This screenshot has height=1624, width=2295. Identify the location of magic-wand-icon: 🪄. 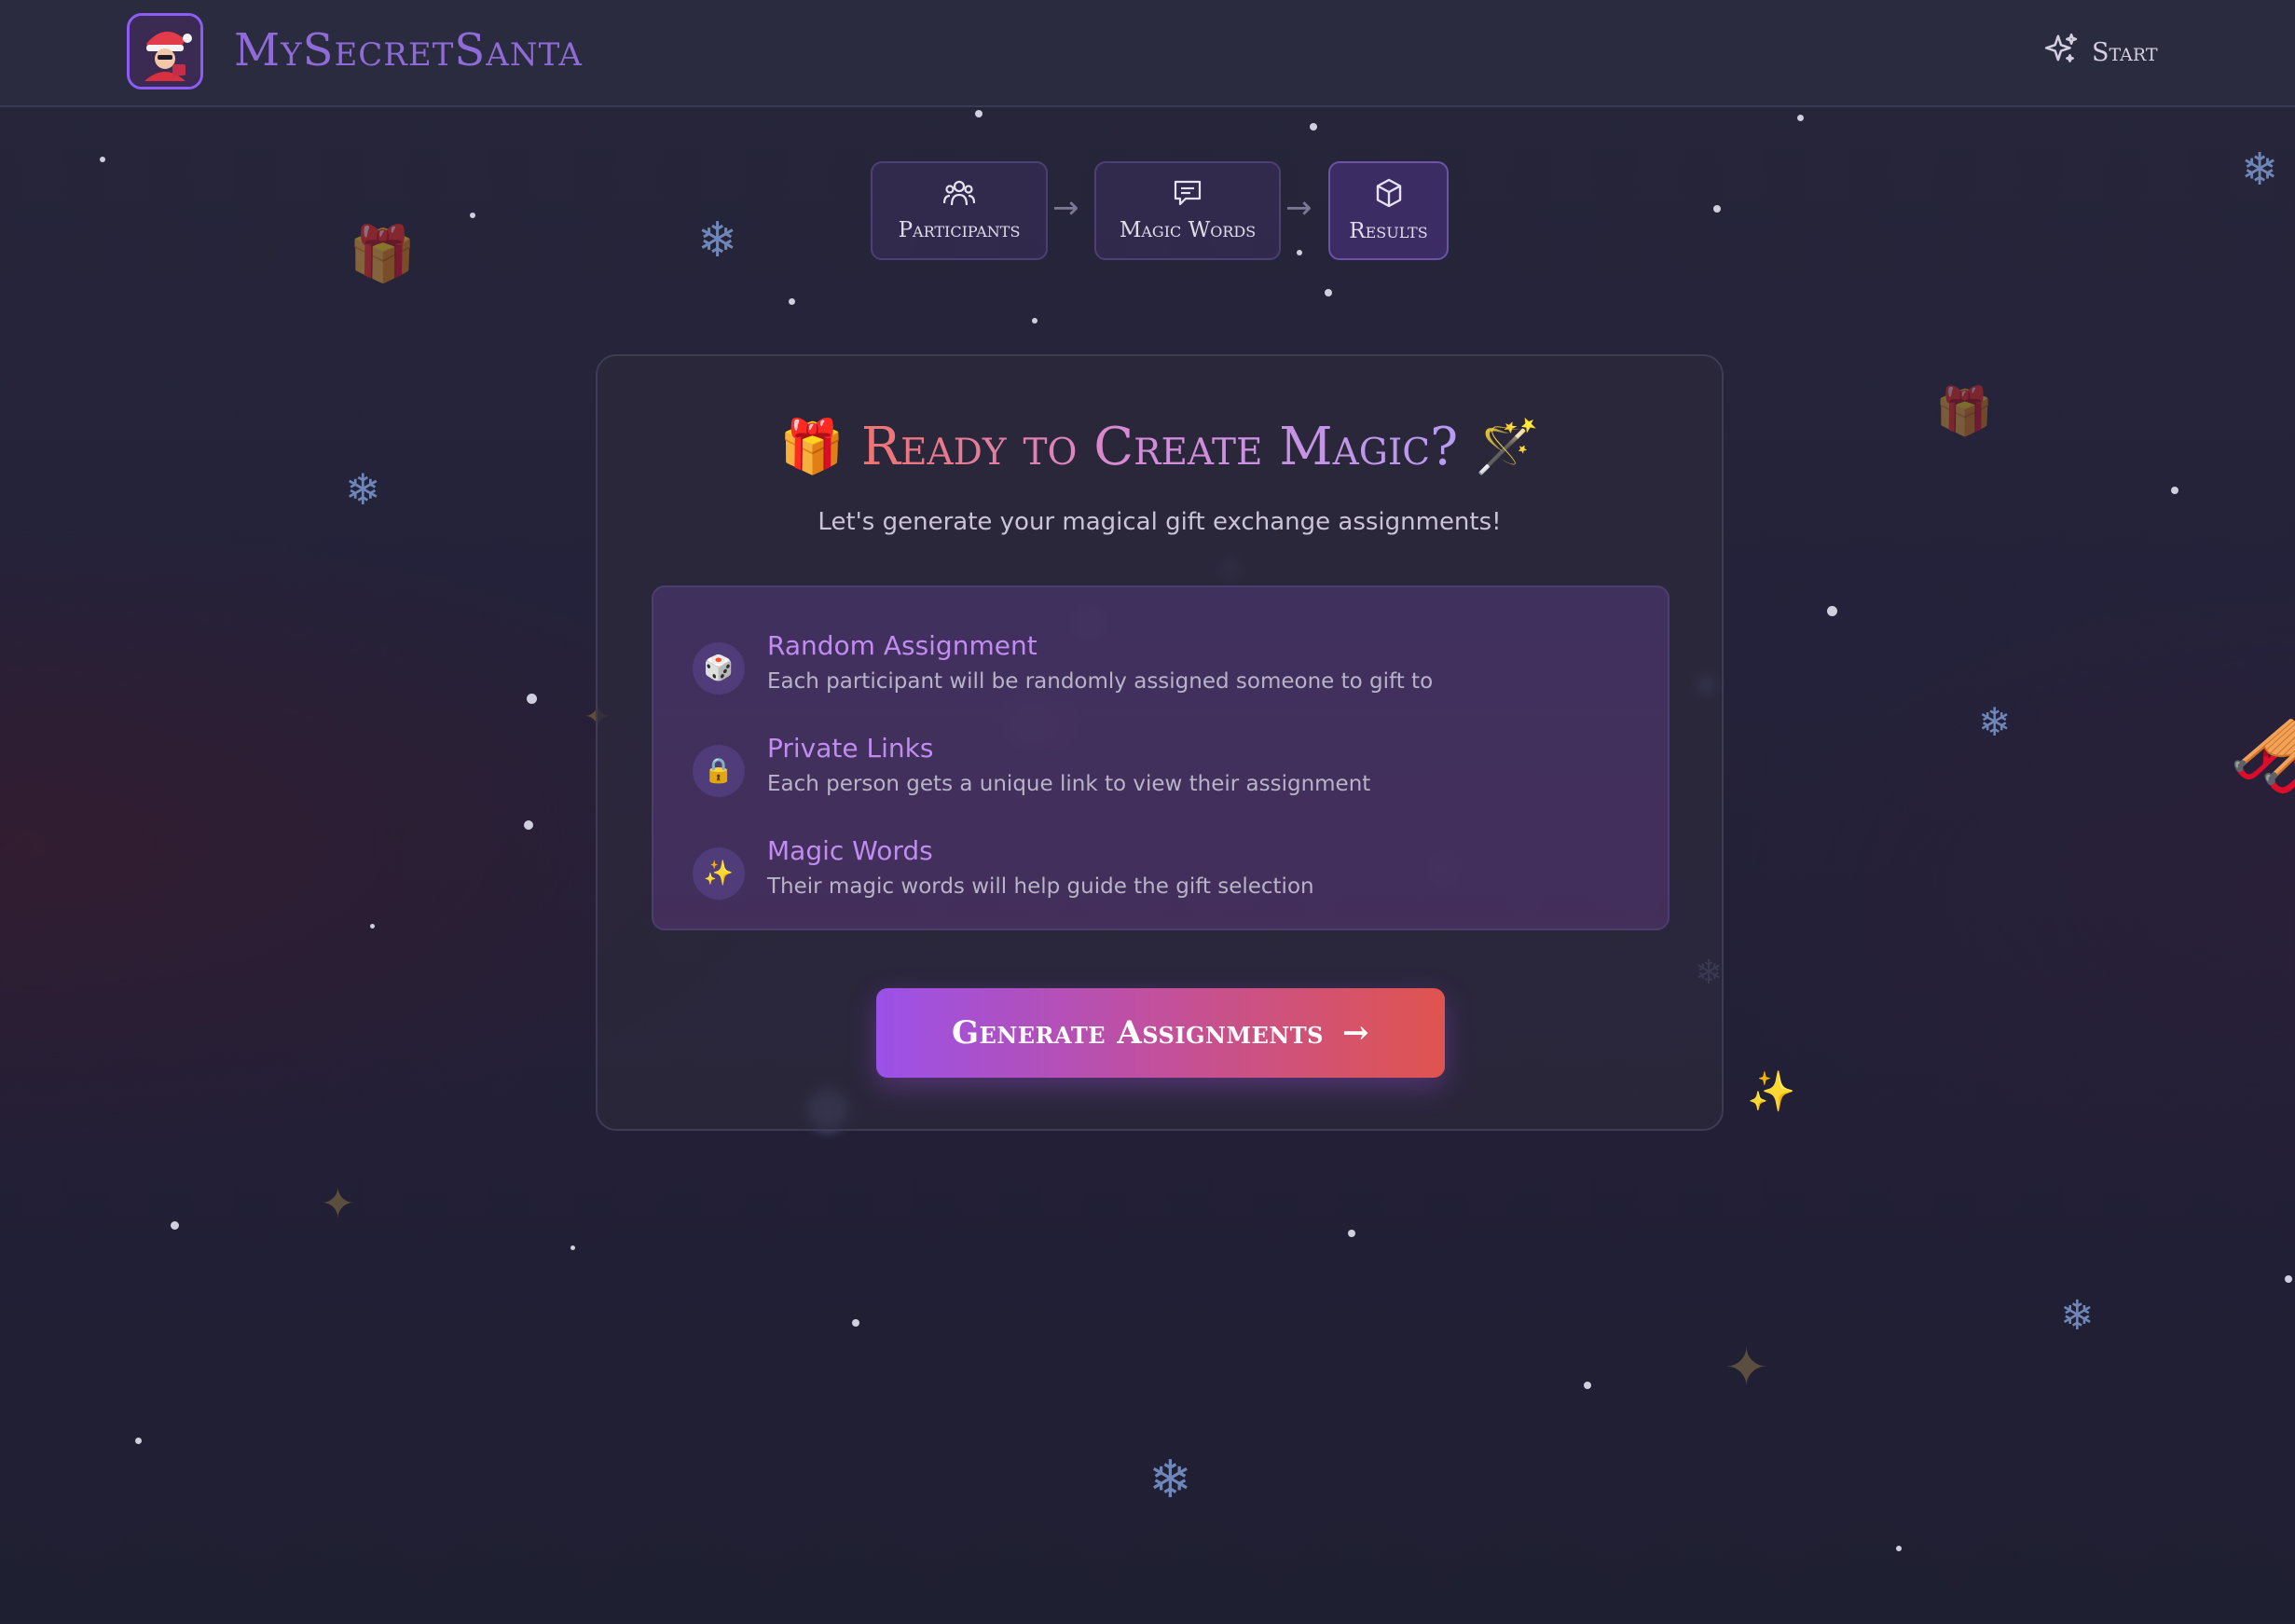
(1507, 447).